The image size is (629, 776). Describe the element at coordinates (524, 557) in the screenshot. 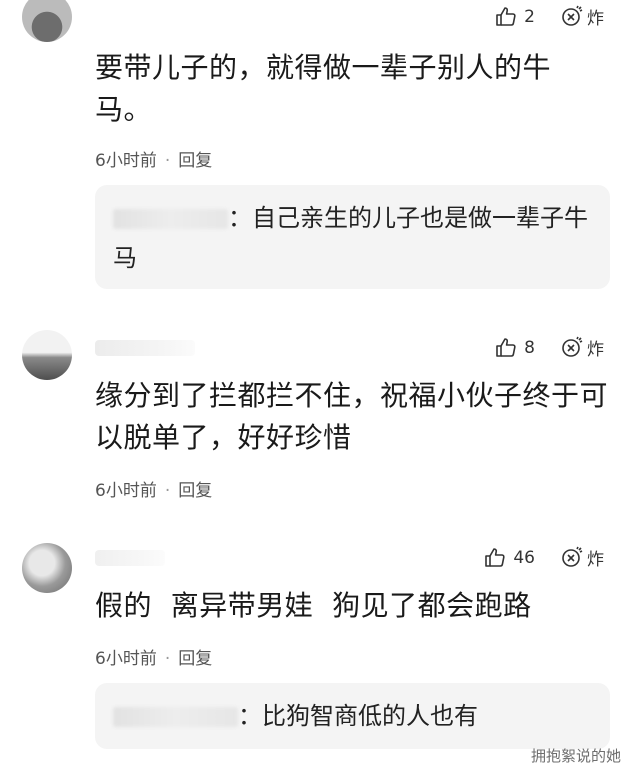

I see `like-count: 46` at that location.